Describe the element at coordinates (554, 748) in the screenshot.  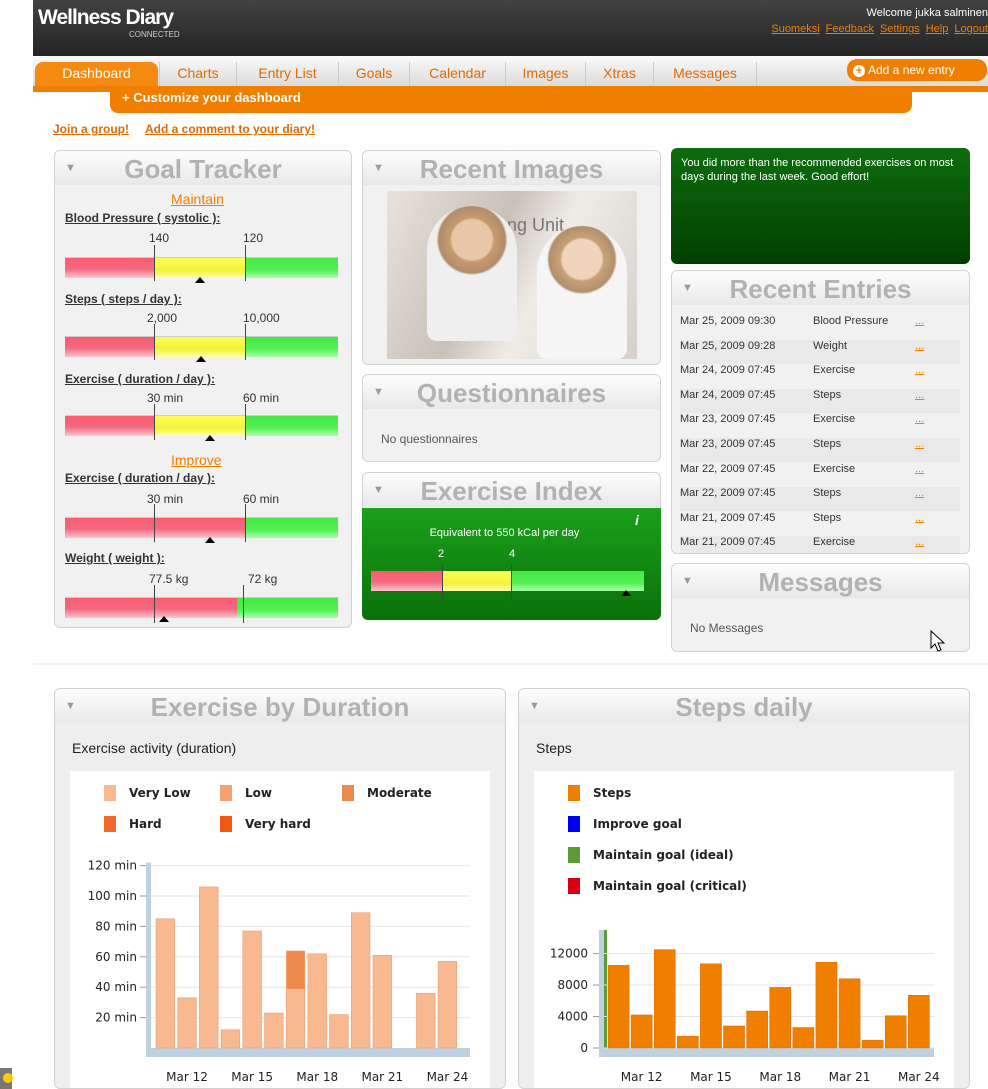
I see `steps-chart-subtitle: Steps` at that location.